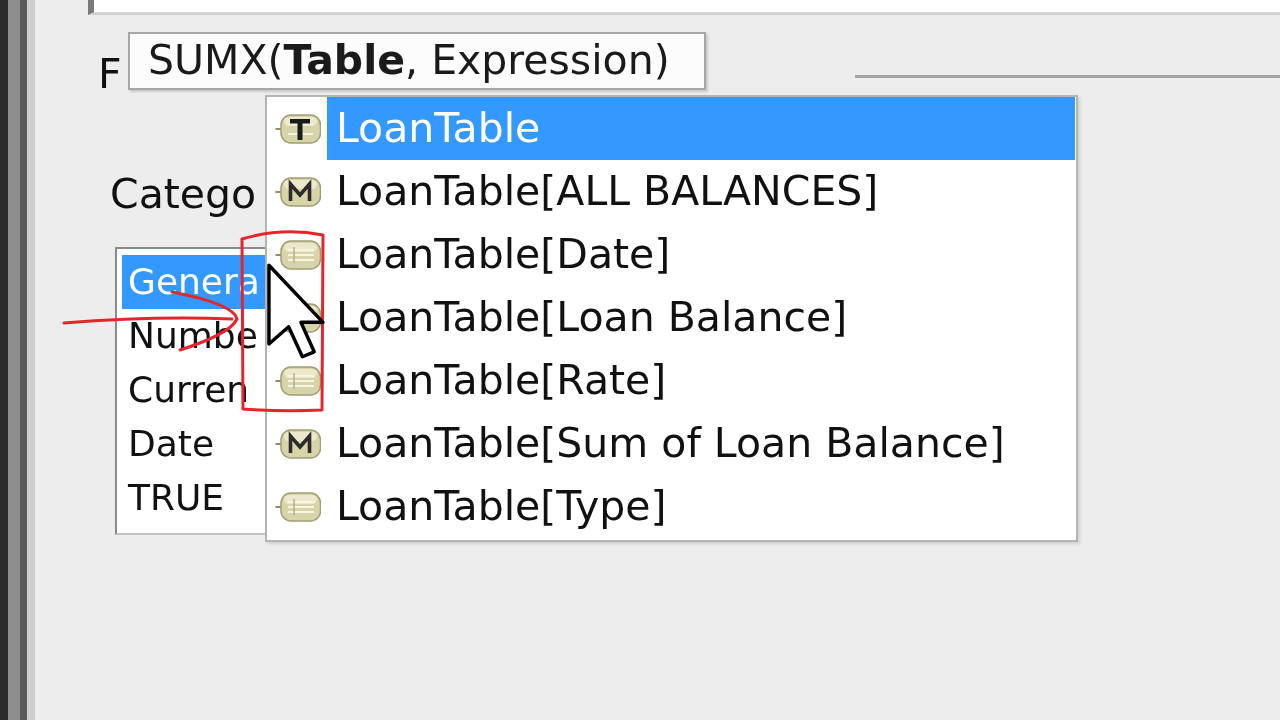 The image size is (1280, 720). What do you see at coordinates (110, 74) in the screenshot?
I see `formula-label: F` at bounding box center [110, 74].